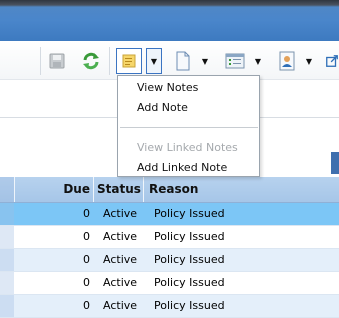 This screenshot has width=339, height=318. I want to click on user-card-icon, so click(287, 61).